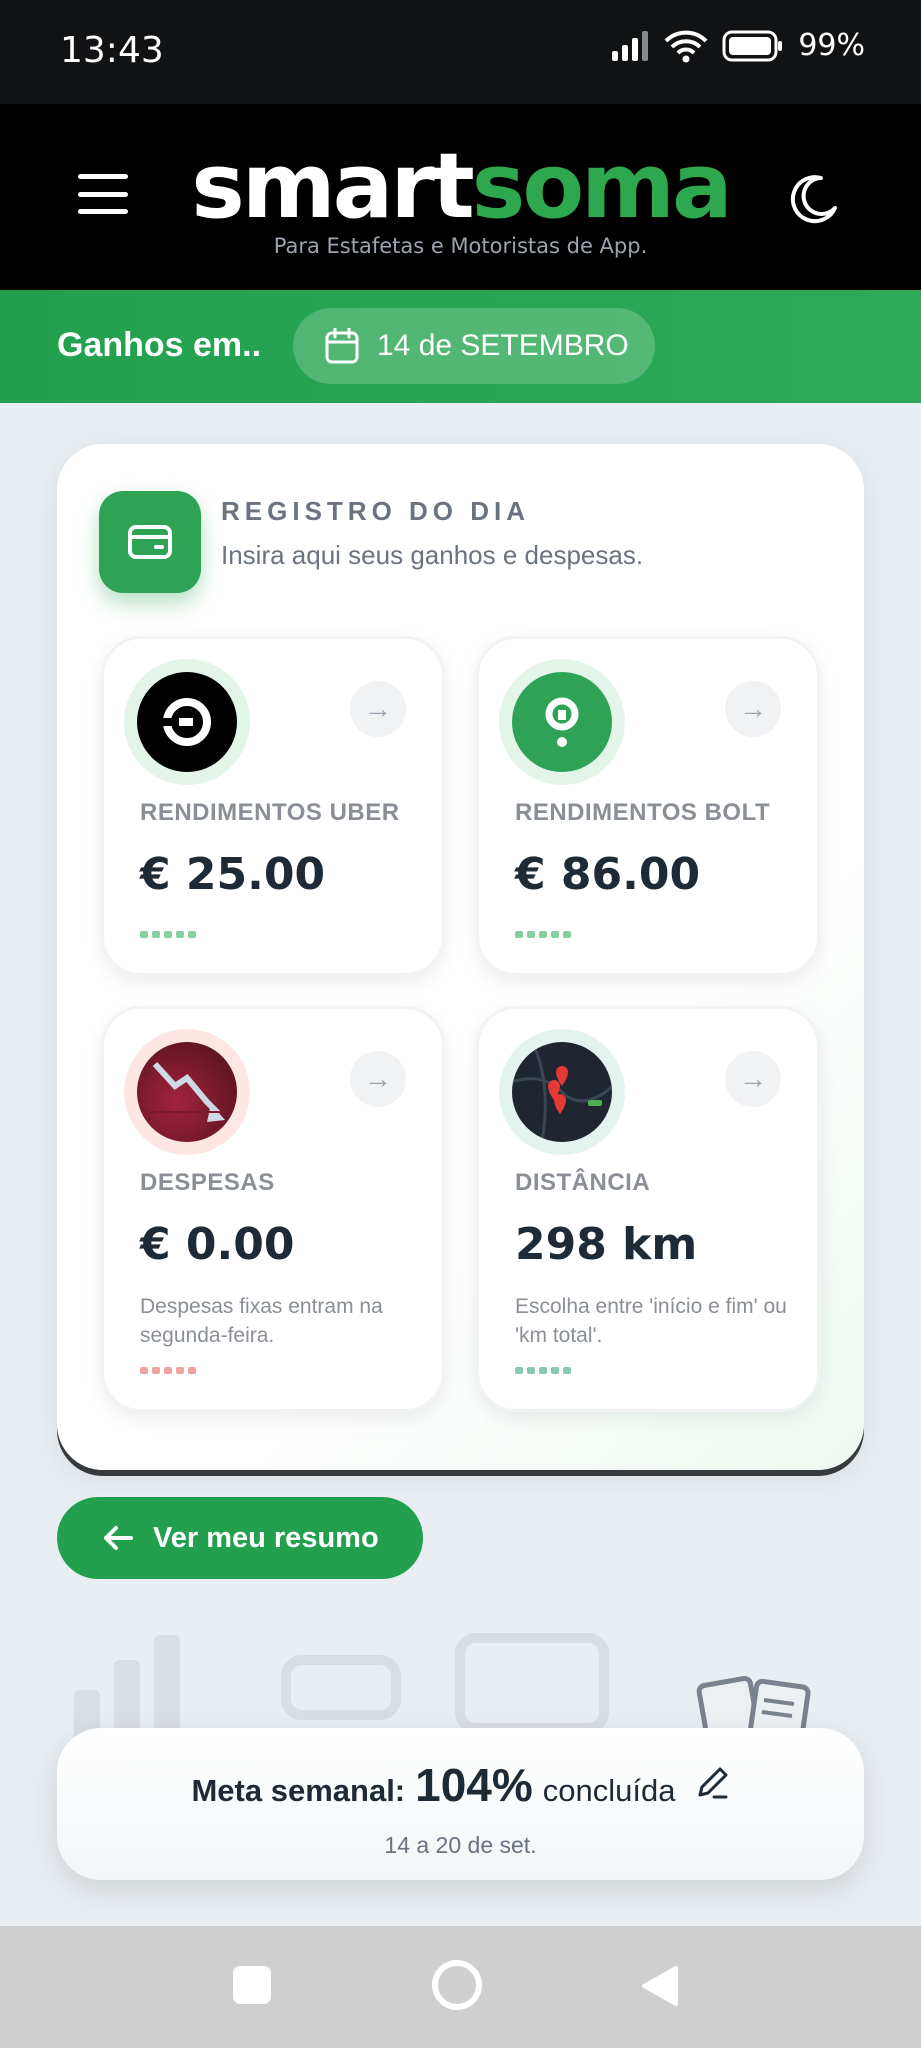  I want to click on tile-label: DISTÂNCIA, so click(583, 1182).